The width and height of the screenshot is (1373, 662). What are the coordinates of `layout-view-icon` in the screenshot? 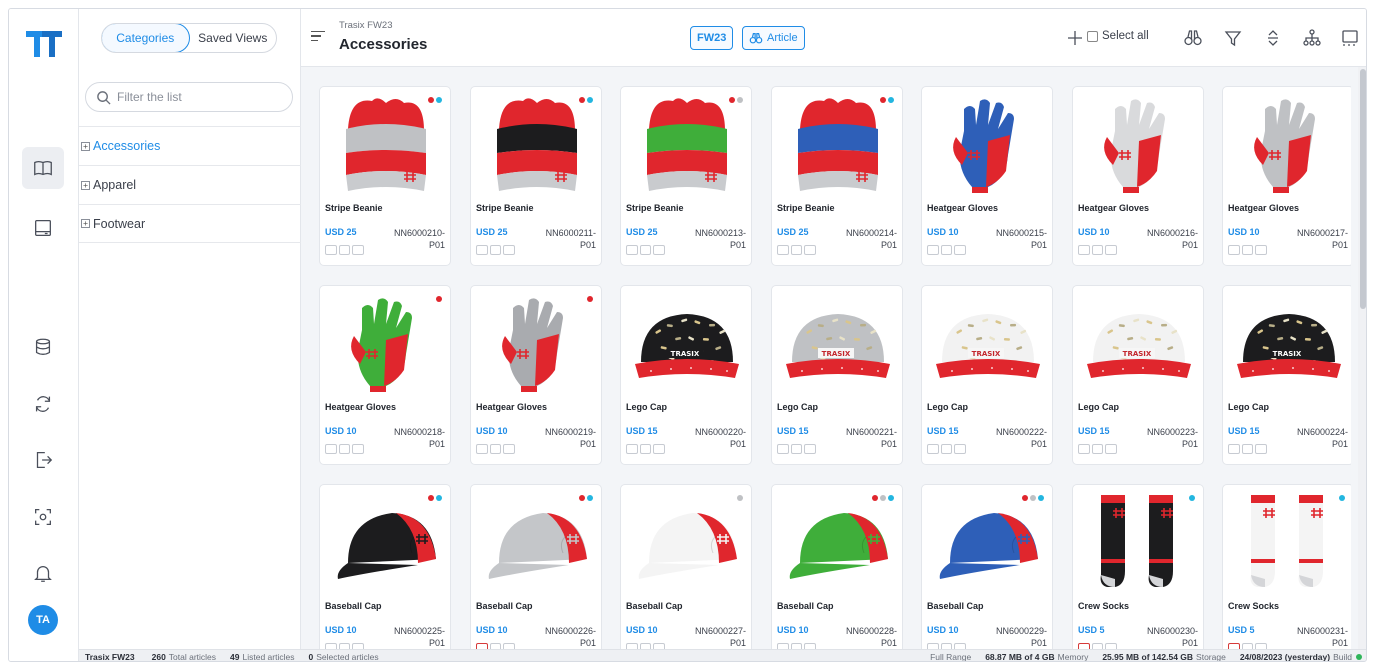 It's located at (1350, 38).